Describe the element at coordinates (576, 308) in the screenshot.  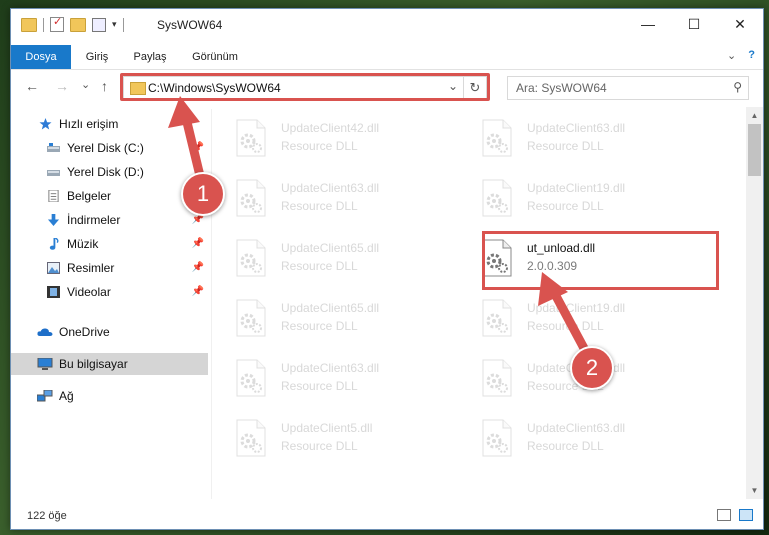
I see `file-name: UpdateClient19.dll` at that location.